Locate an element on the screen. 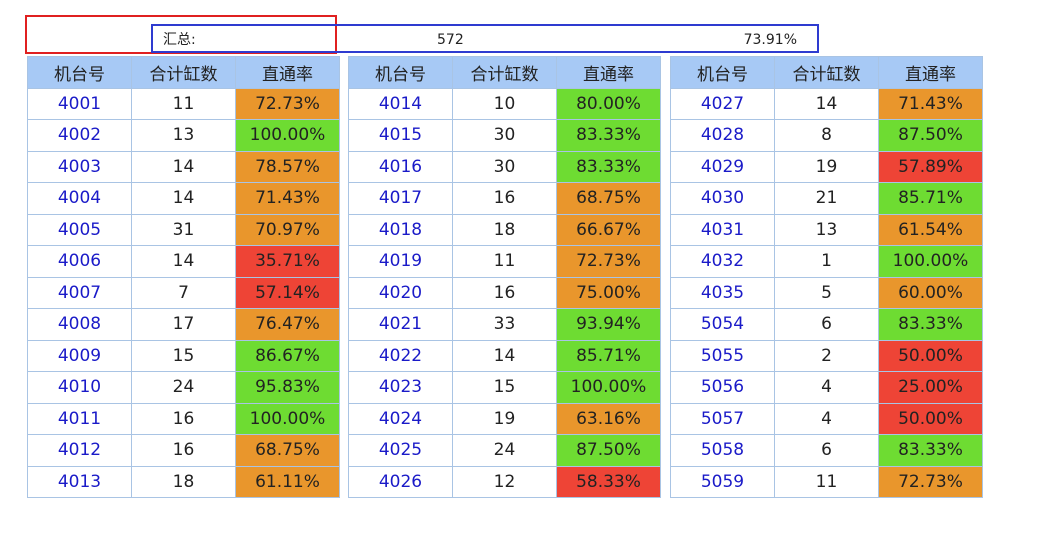  machine-id-cell: 4013 is located at coordinates (79, 481).